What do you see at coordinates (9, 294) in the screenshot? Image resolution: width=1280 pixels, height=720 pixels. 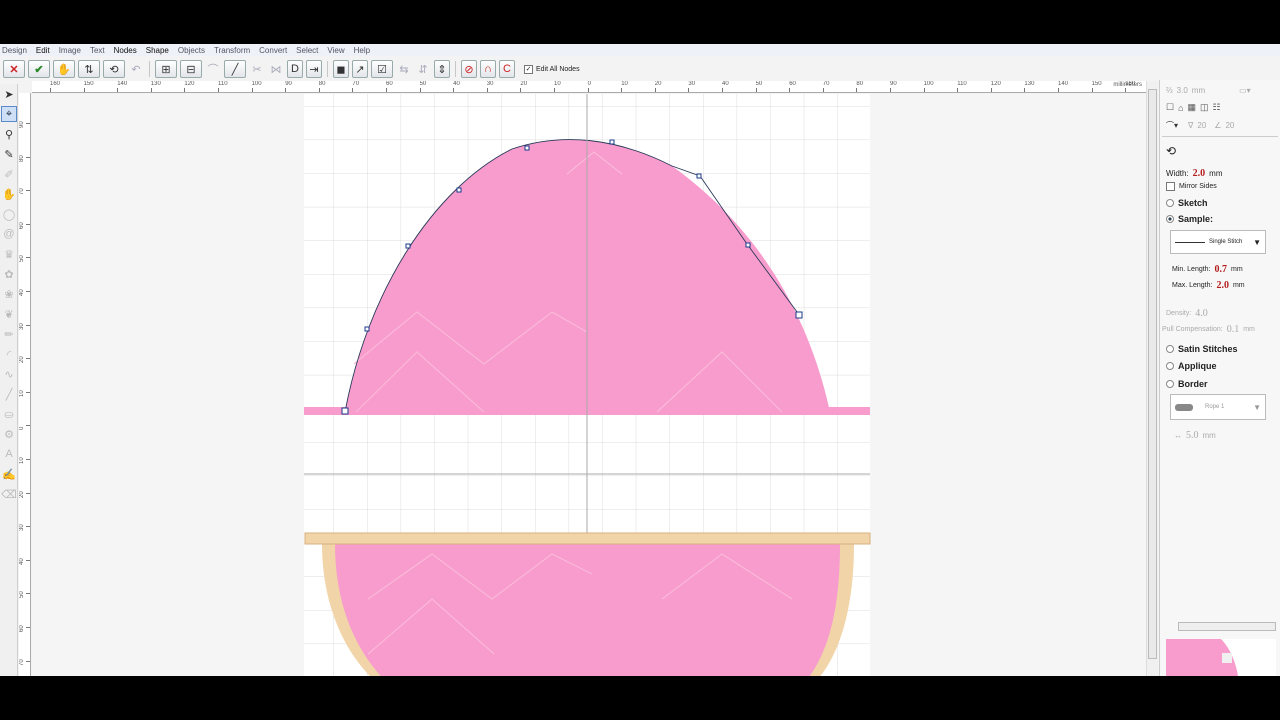 I see `flower-tool: ❀` at bounding box center [9, 294].